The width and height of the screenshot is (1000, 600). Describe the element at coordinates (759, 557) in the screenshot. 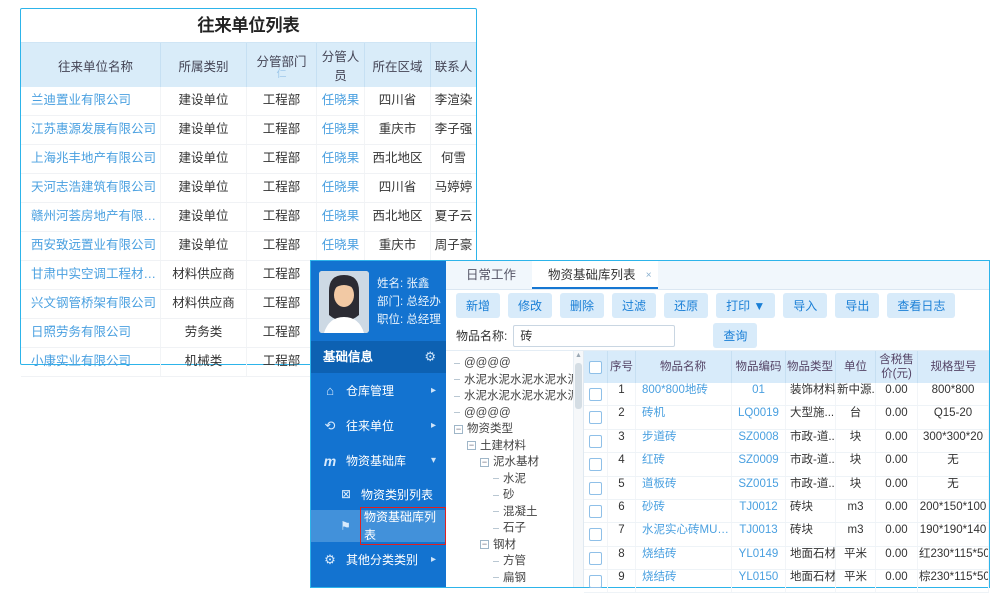

I see `item-code-link: YL0149` at that location.